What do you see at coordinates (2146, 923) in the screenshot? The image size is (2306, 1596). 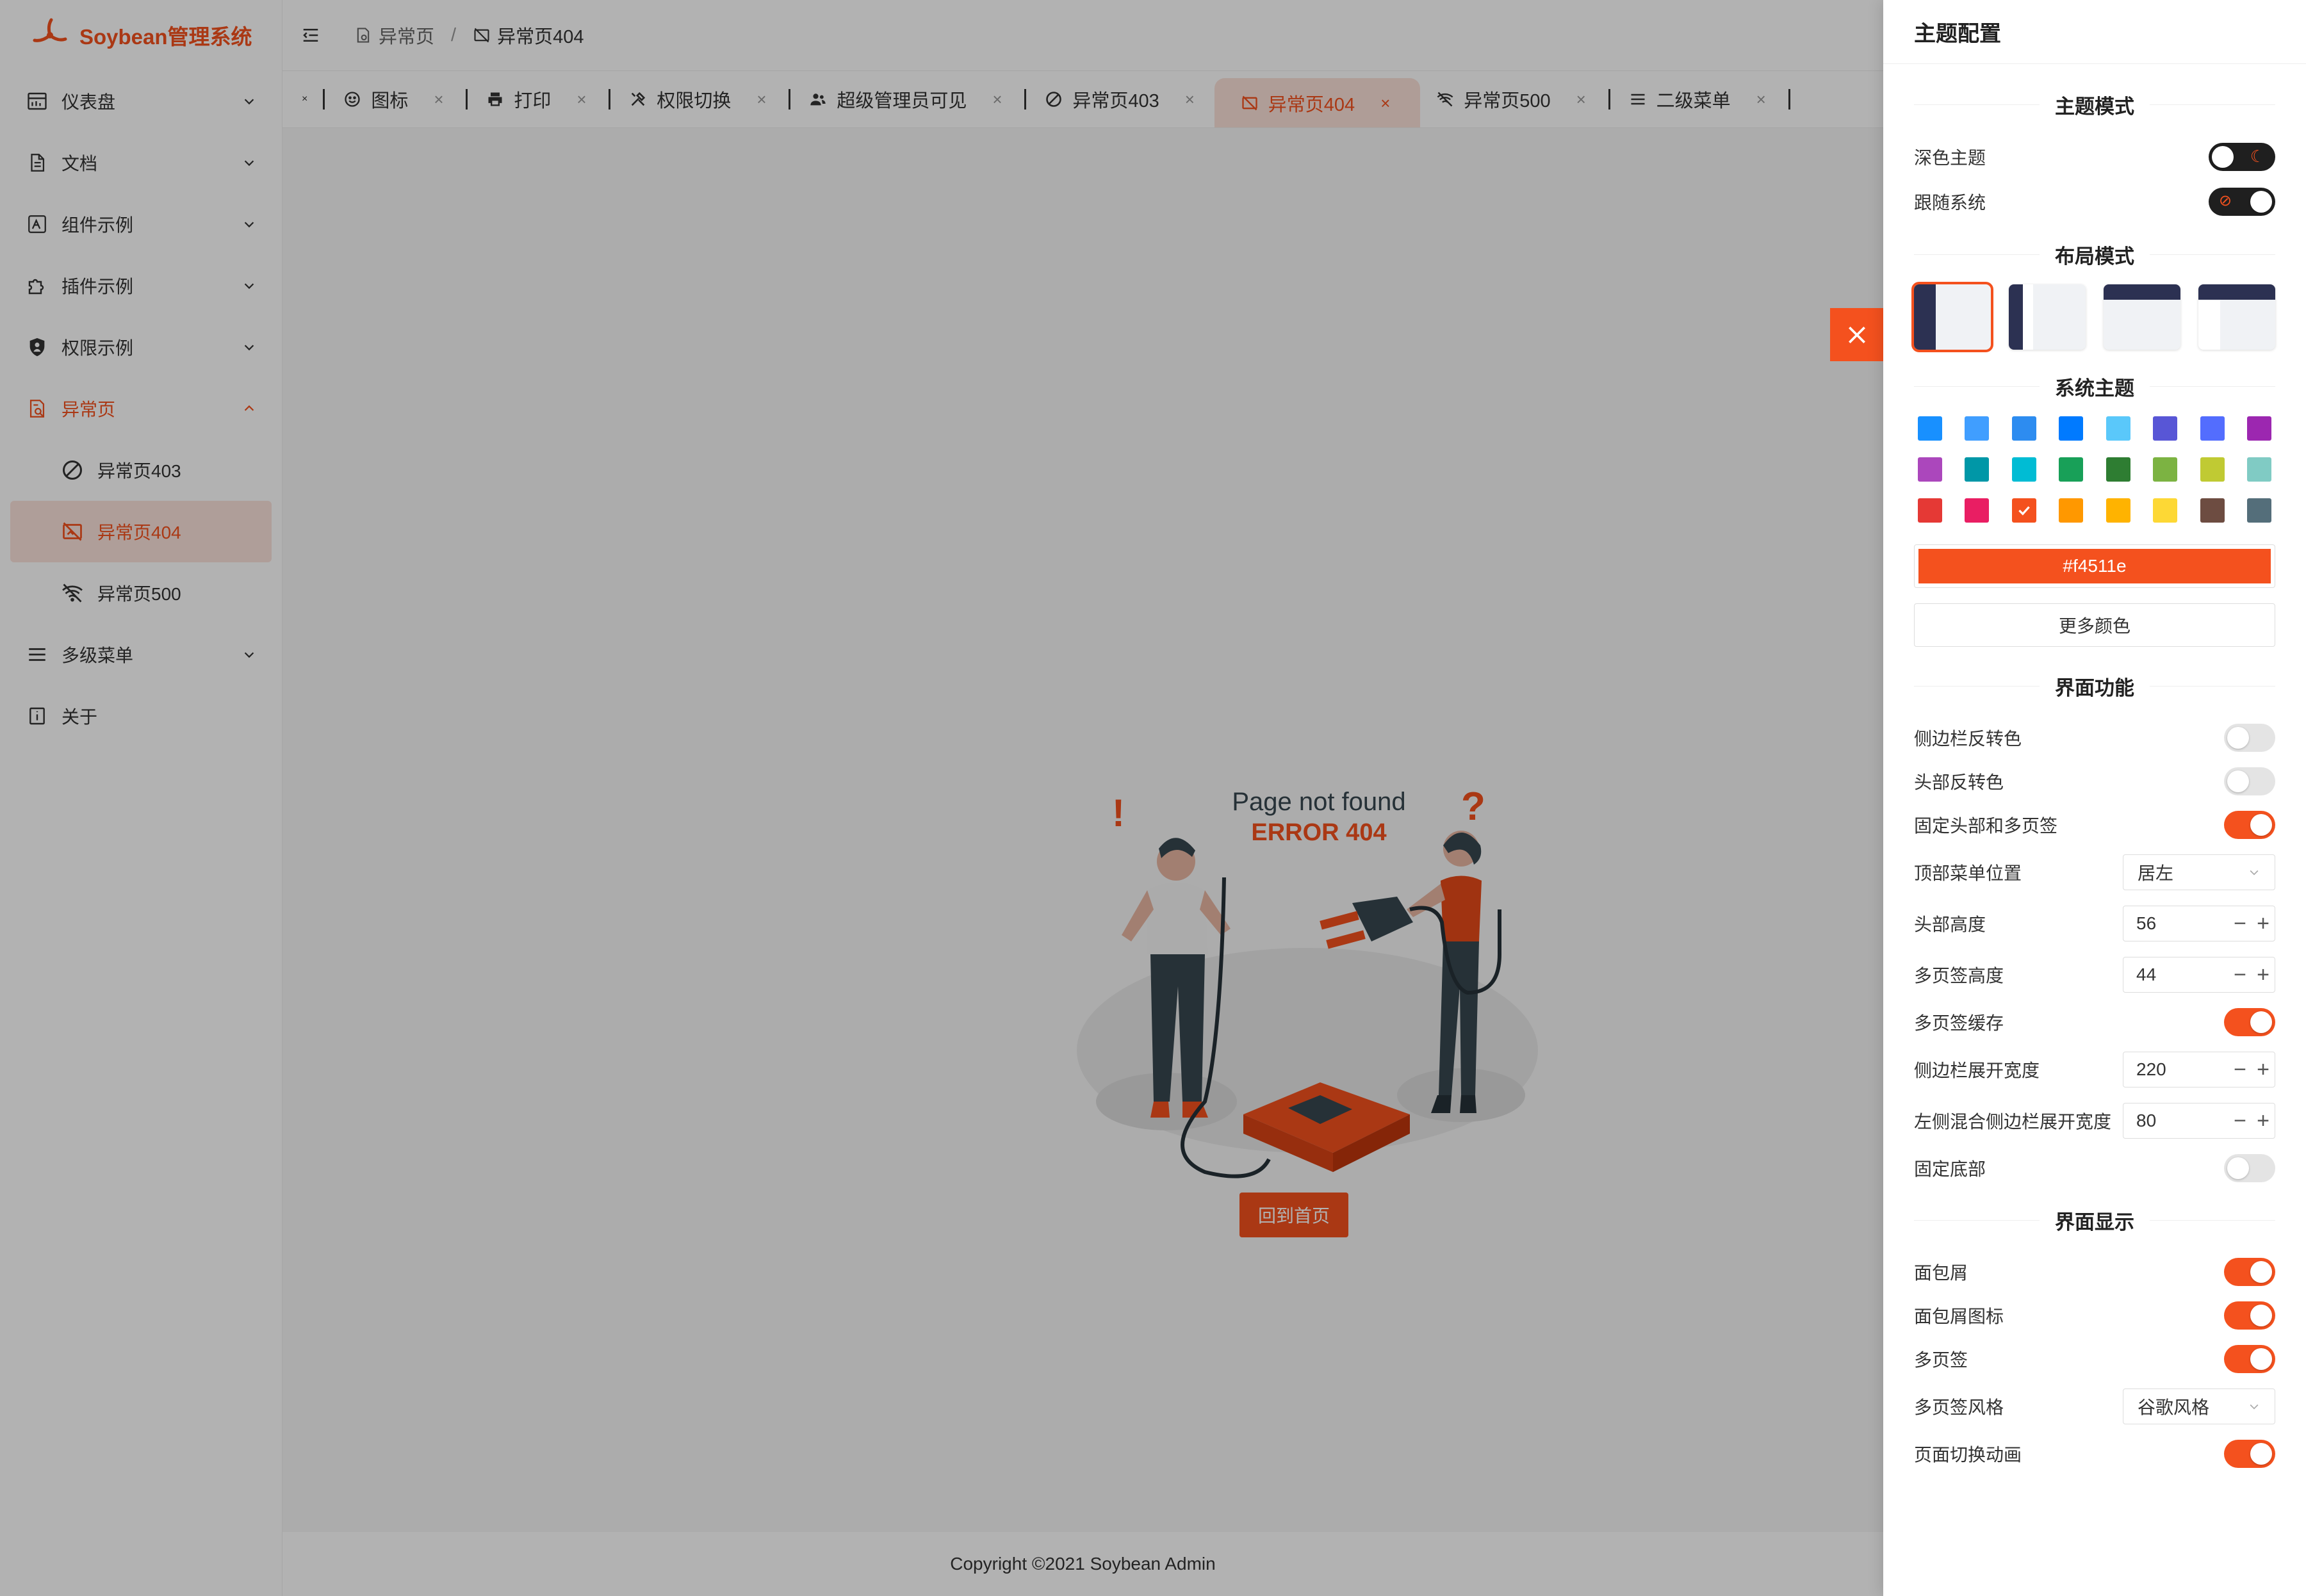 I see `number-value: 56` at bounding box center [2146, 923].